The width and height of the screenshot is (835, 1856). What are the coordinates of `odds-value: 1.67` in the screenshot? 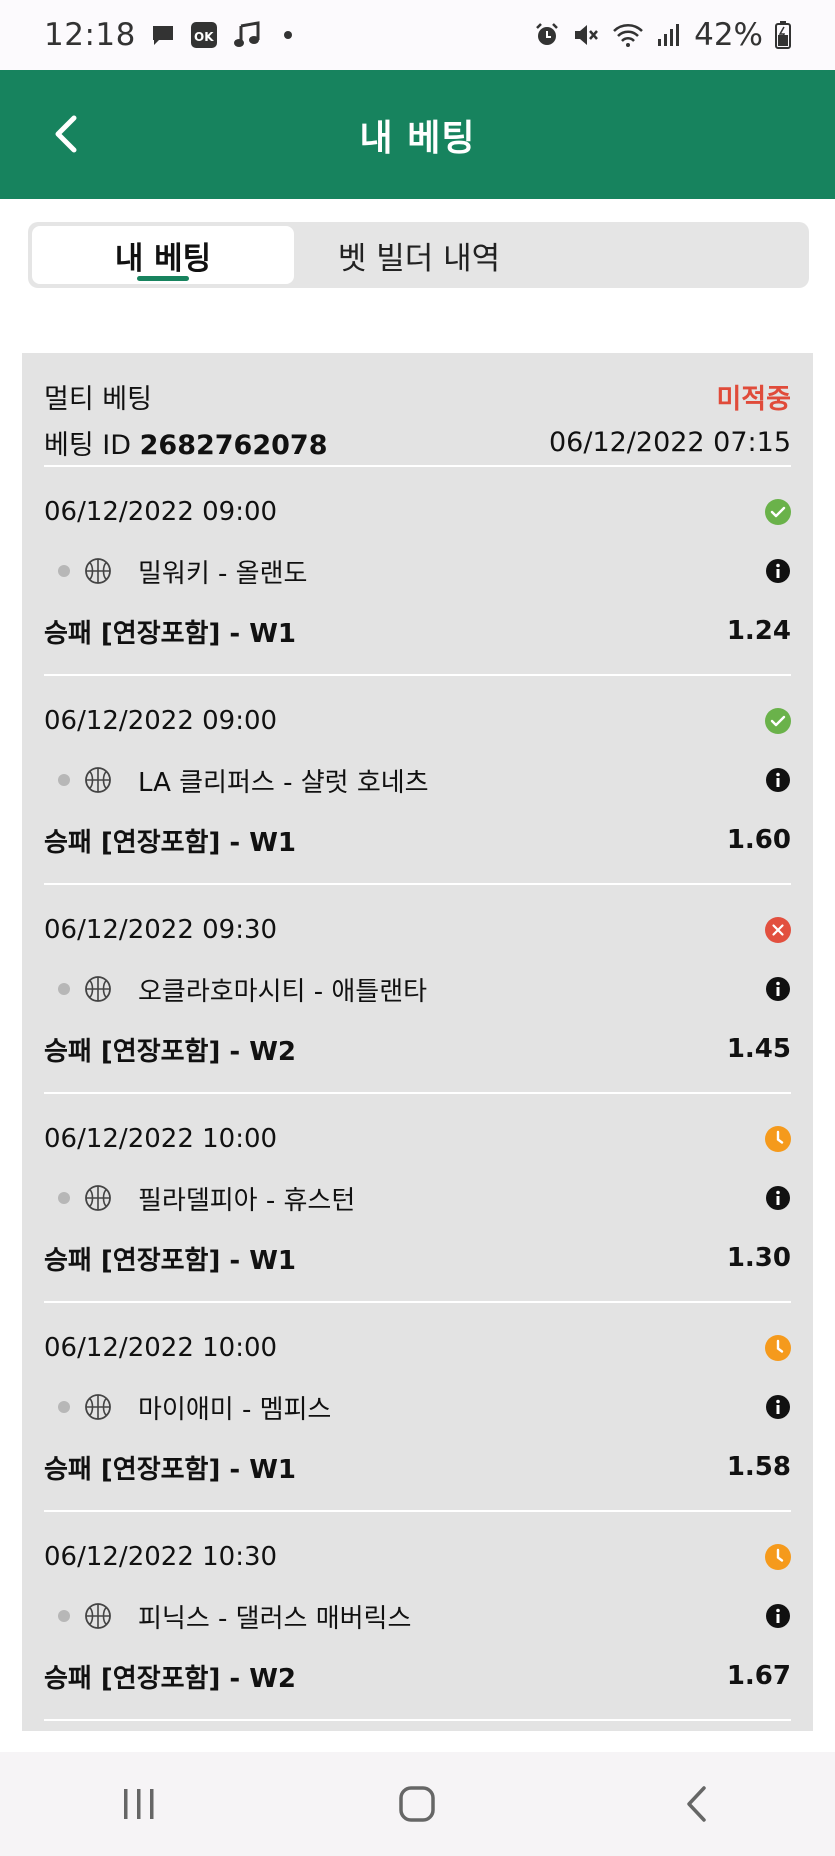 It's located at (758, 1676).